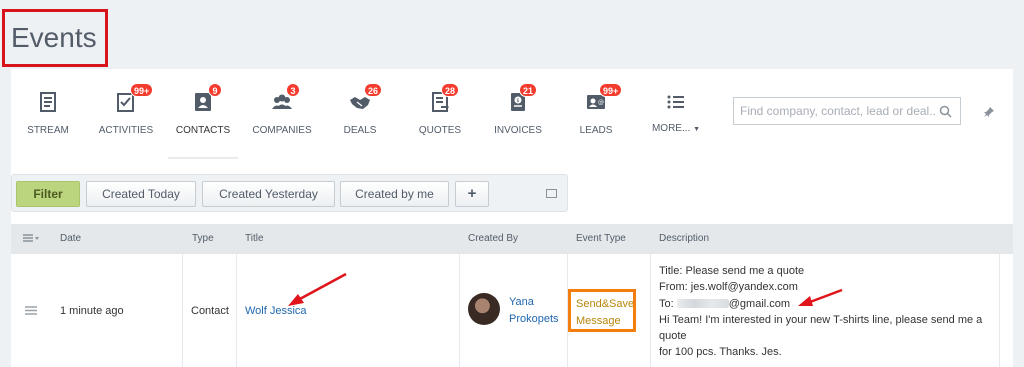 This screenshot has width=1024, height=367. Describe the element at coordinates (92, 311) in the screenshot. I see `row-date: 1 minute ago` at that location.